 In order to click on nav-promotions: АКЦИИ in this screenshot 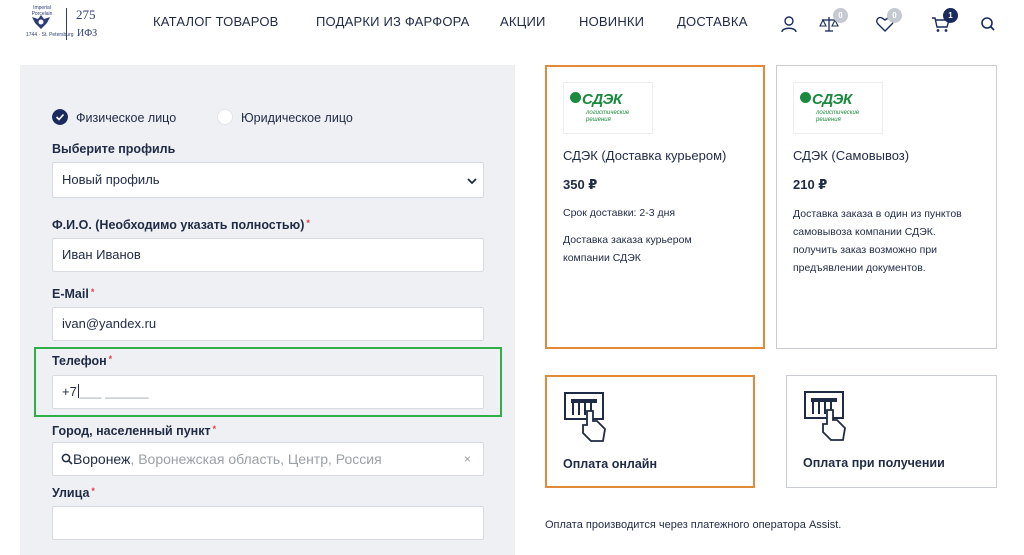, I will do `click(523, 21)`.